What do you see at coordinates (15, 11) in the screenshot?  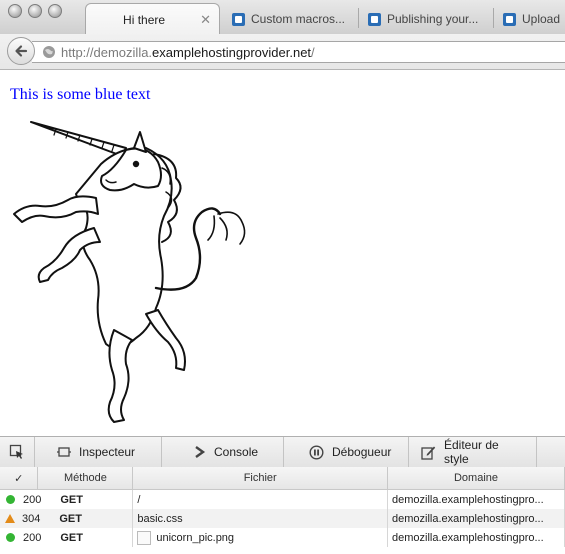 I see `close-window-button` at bounding box center [15, 11].